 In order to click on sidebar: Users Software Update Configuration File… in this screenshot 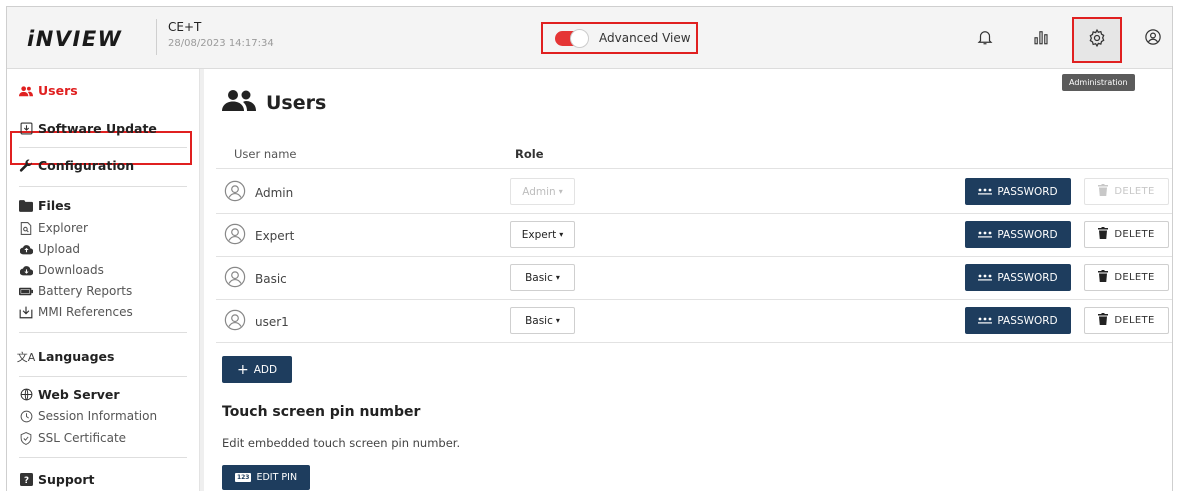, I will do `click(103, 280)`.